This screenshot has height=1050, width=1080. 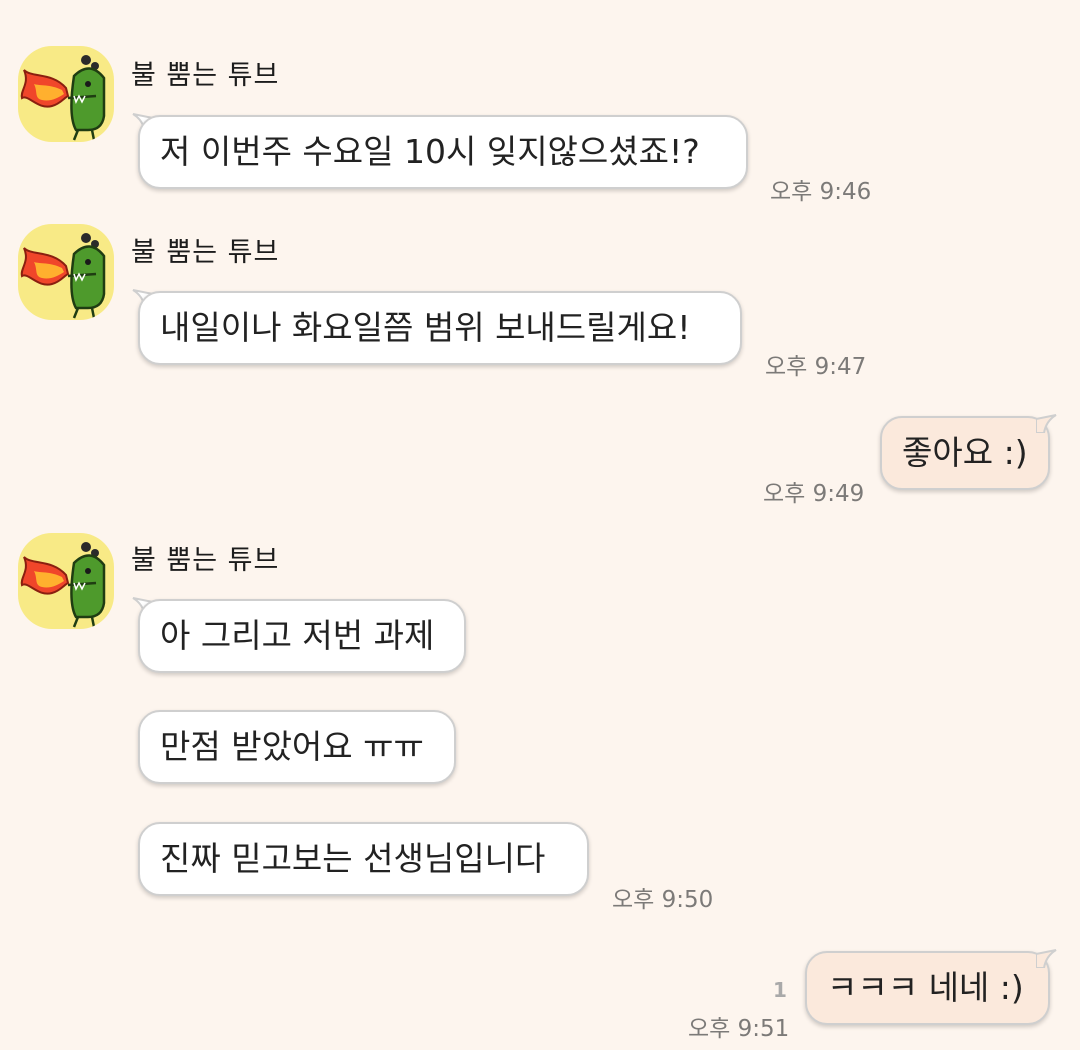 I want to click on message-bubble-outgoing: 좋아요 :), so click(x=965, y=453).